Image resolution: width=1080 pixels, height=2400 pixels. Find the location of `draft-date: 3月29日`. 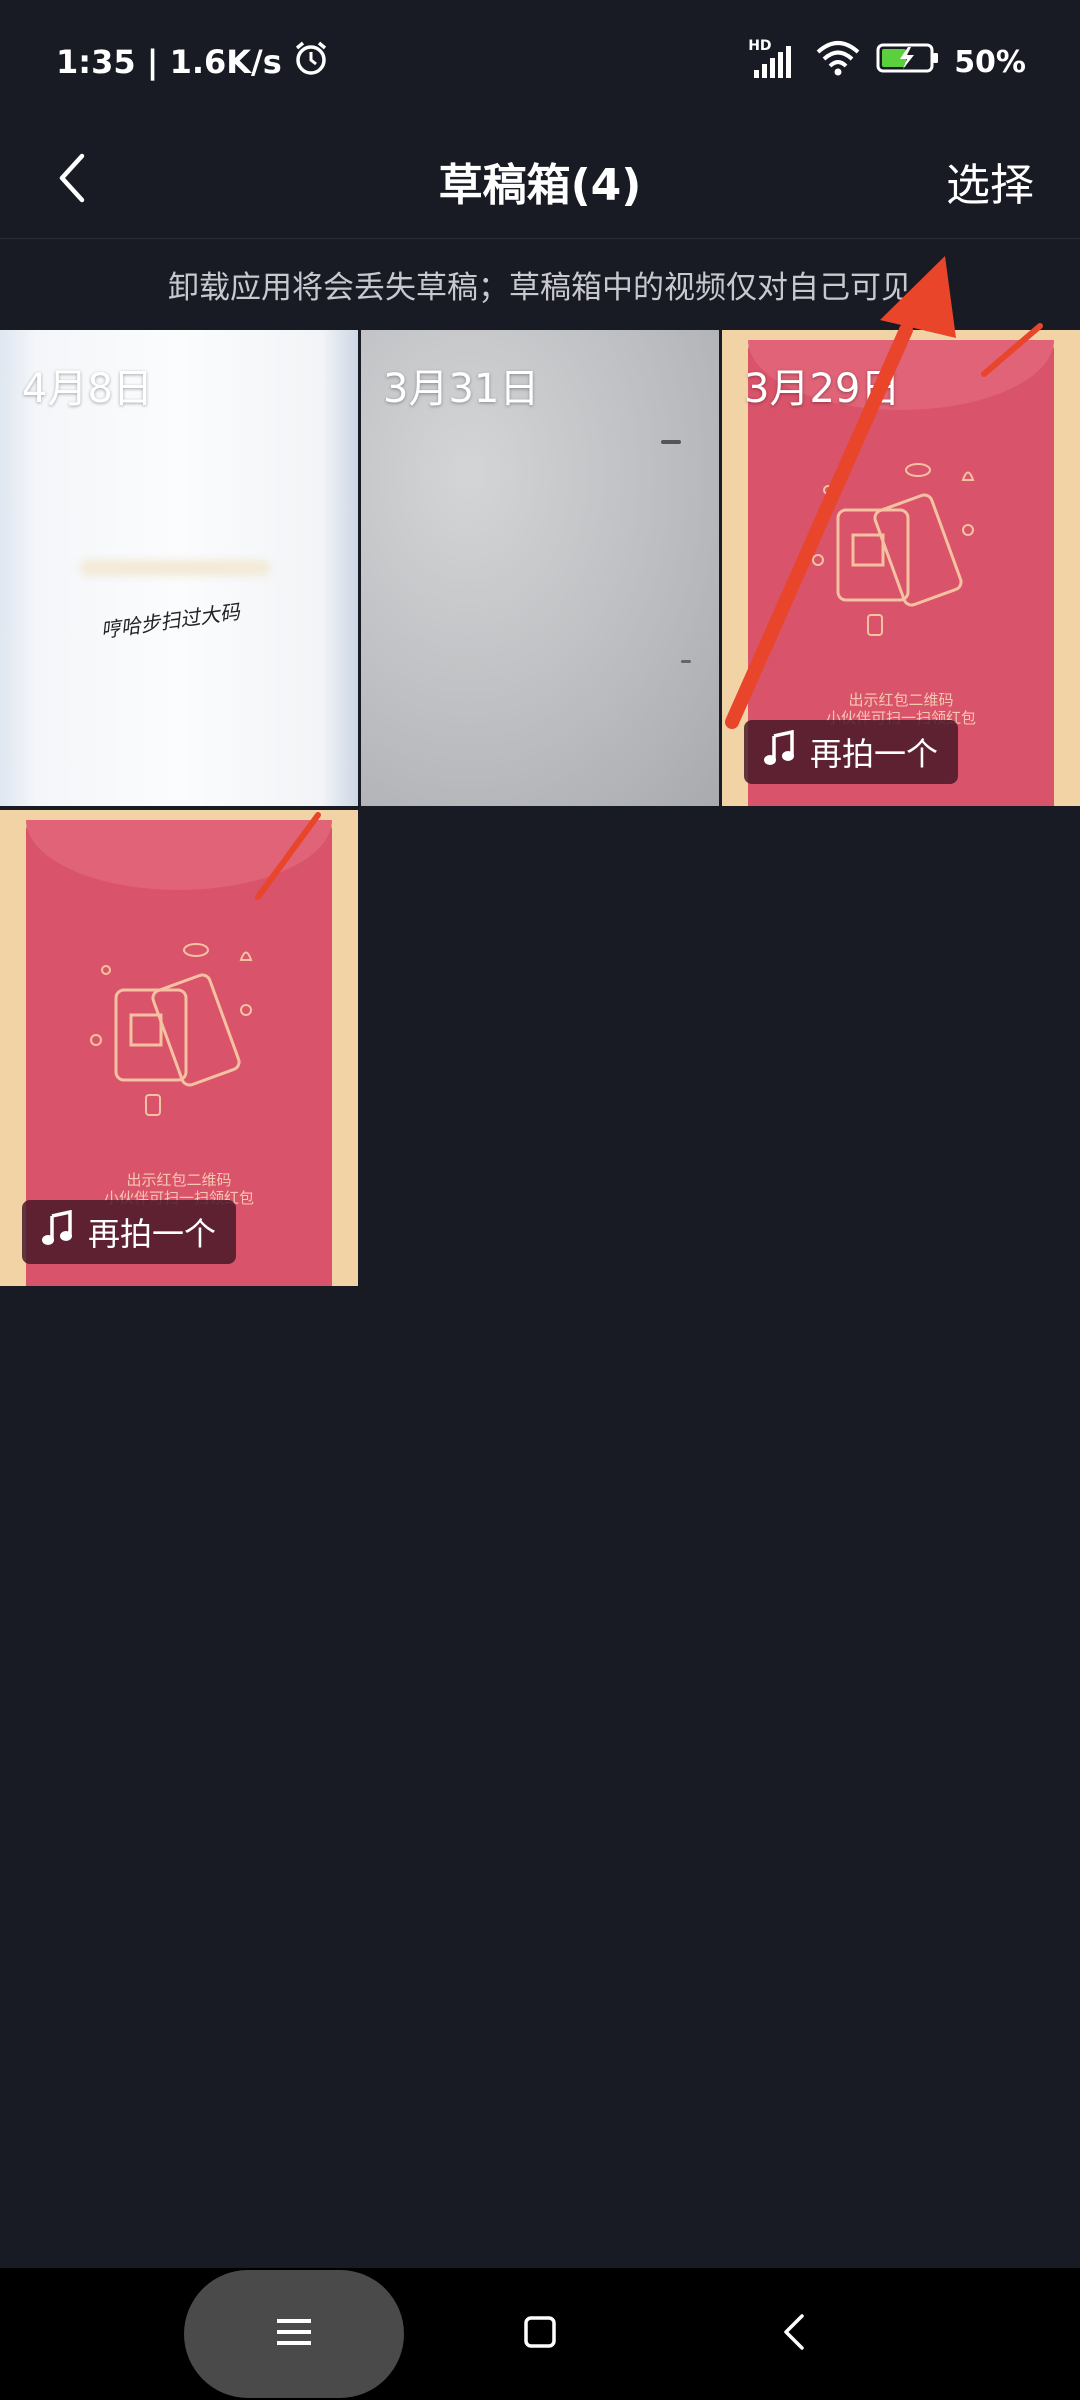

draft-date: 3月29日 is located at coordinates (822, 389).